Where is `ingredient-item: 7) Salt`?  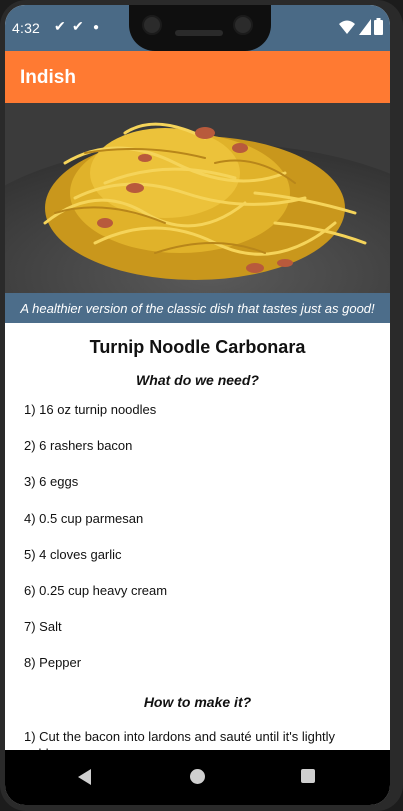
ingredient-item: 7) Salt is located at coordinates (43, 627).